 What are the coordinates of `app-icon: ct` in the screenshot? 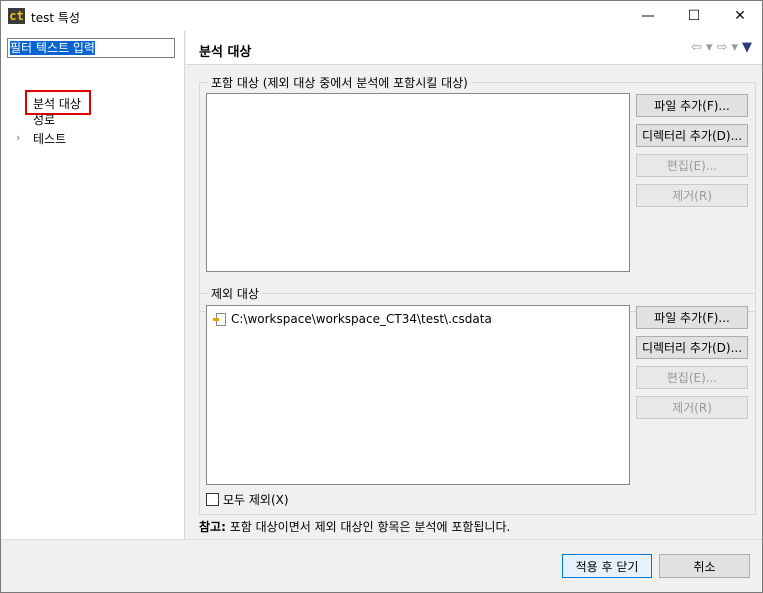 It's located at (16, 16).